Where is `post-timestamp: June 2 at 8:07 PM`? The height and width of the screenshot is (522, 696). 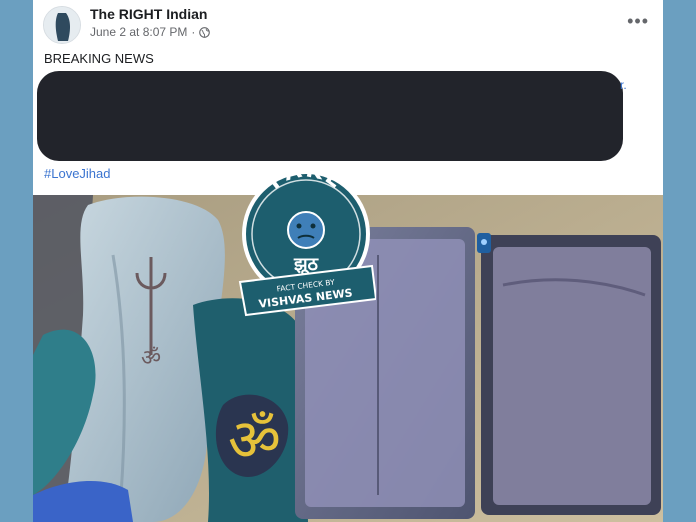 post-timestamp: June 2 at 8:07 PM is located at coordinates (138, 32).